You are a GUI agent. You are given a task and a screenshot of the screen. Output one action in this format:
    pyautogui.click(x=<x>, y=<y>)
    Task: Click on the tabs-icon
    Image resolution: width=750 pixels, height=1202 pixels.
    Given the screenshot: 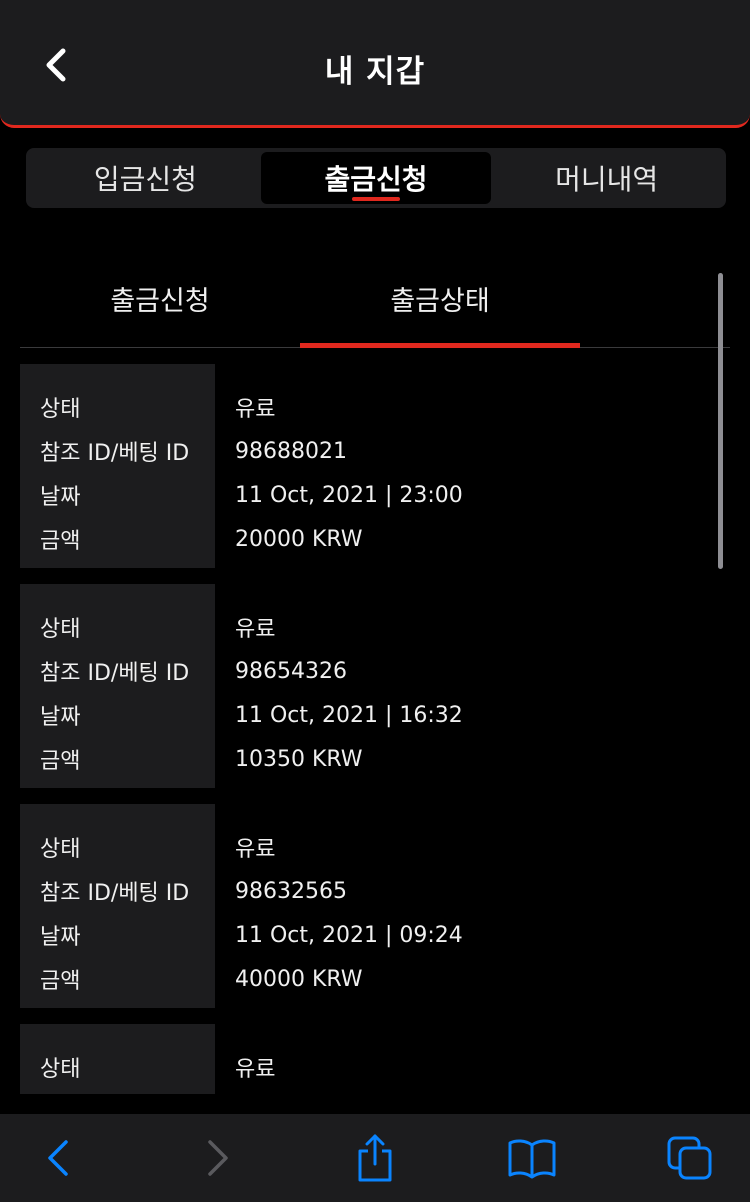 What is the action you would take?
    pyautogui.click(x=689, y=1158)
    